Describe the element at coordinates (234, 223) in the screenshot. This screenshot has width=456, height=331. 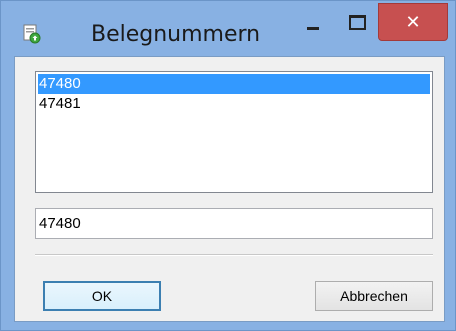
I see `number-input: 47480` at that location.